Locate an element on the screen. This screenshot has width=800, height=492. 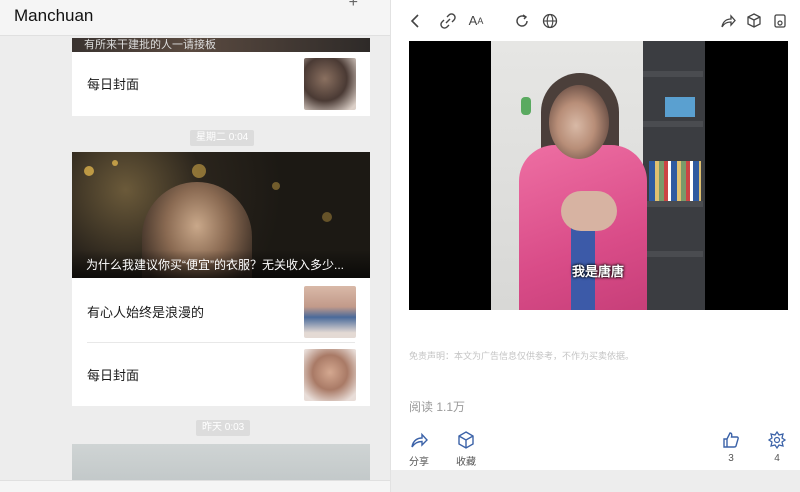
video-frame: 我是唐唐 is located at coordinates (598, 175).